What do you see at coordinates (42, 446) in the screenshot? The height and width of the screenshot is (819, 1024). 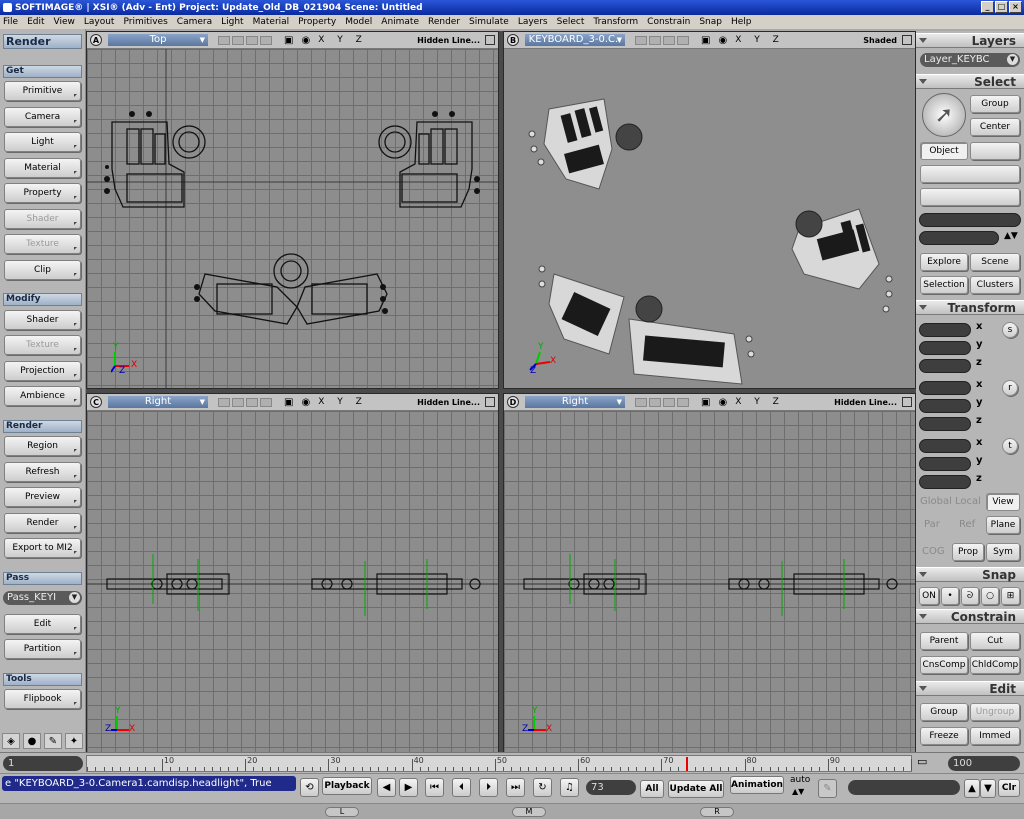 I see `render-region-button: Region` at bounding box center [42, 446].